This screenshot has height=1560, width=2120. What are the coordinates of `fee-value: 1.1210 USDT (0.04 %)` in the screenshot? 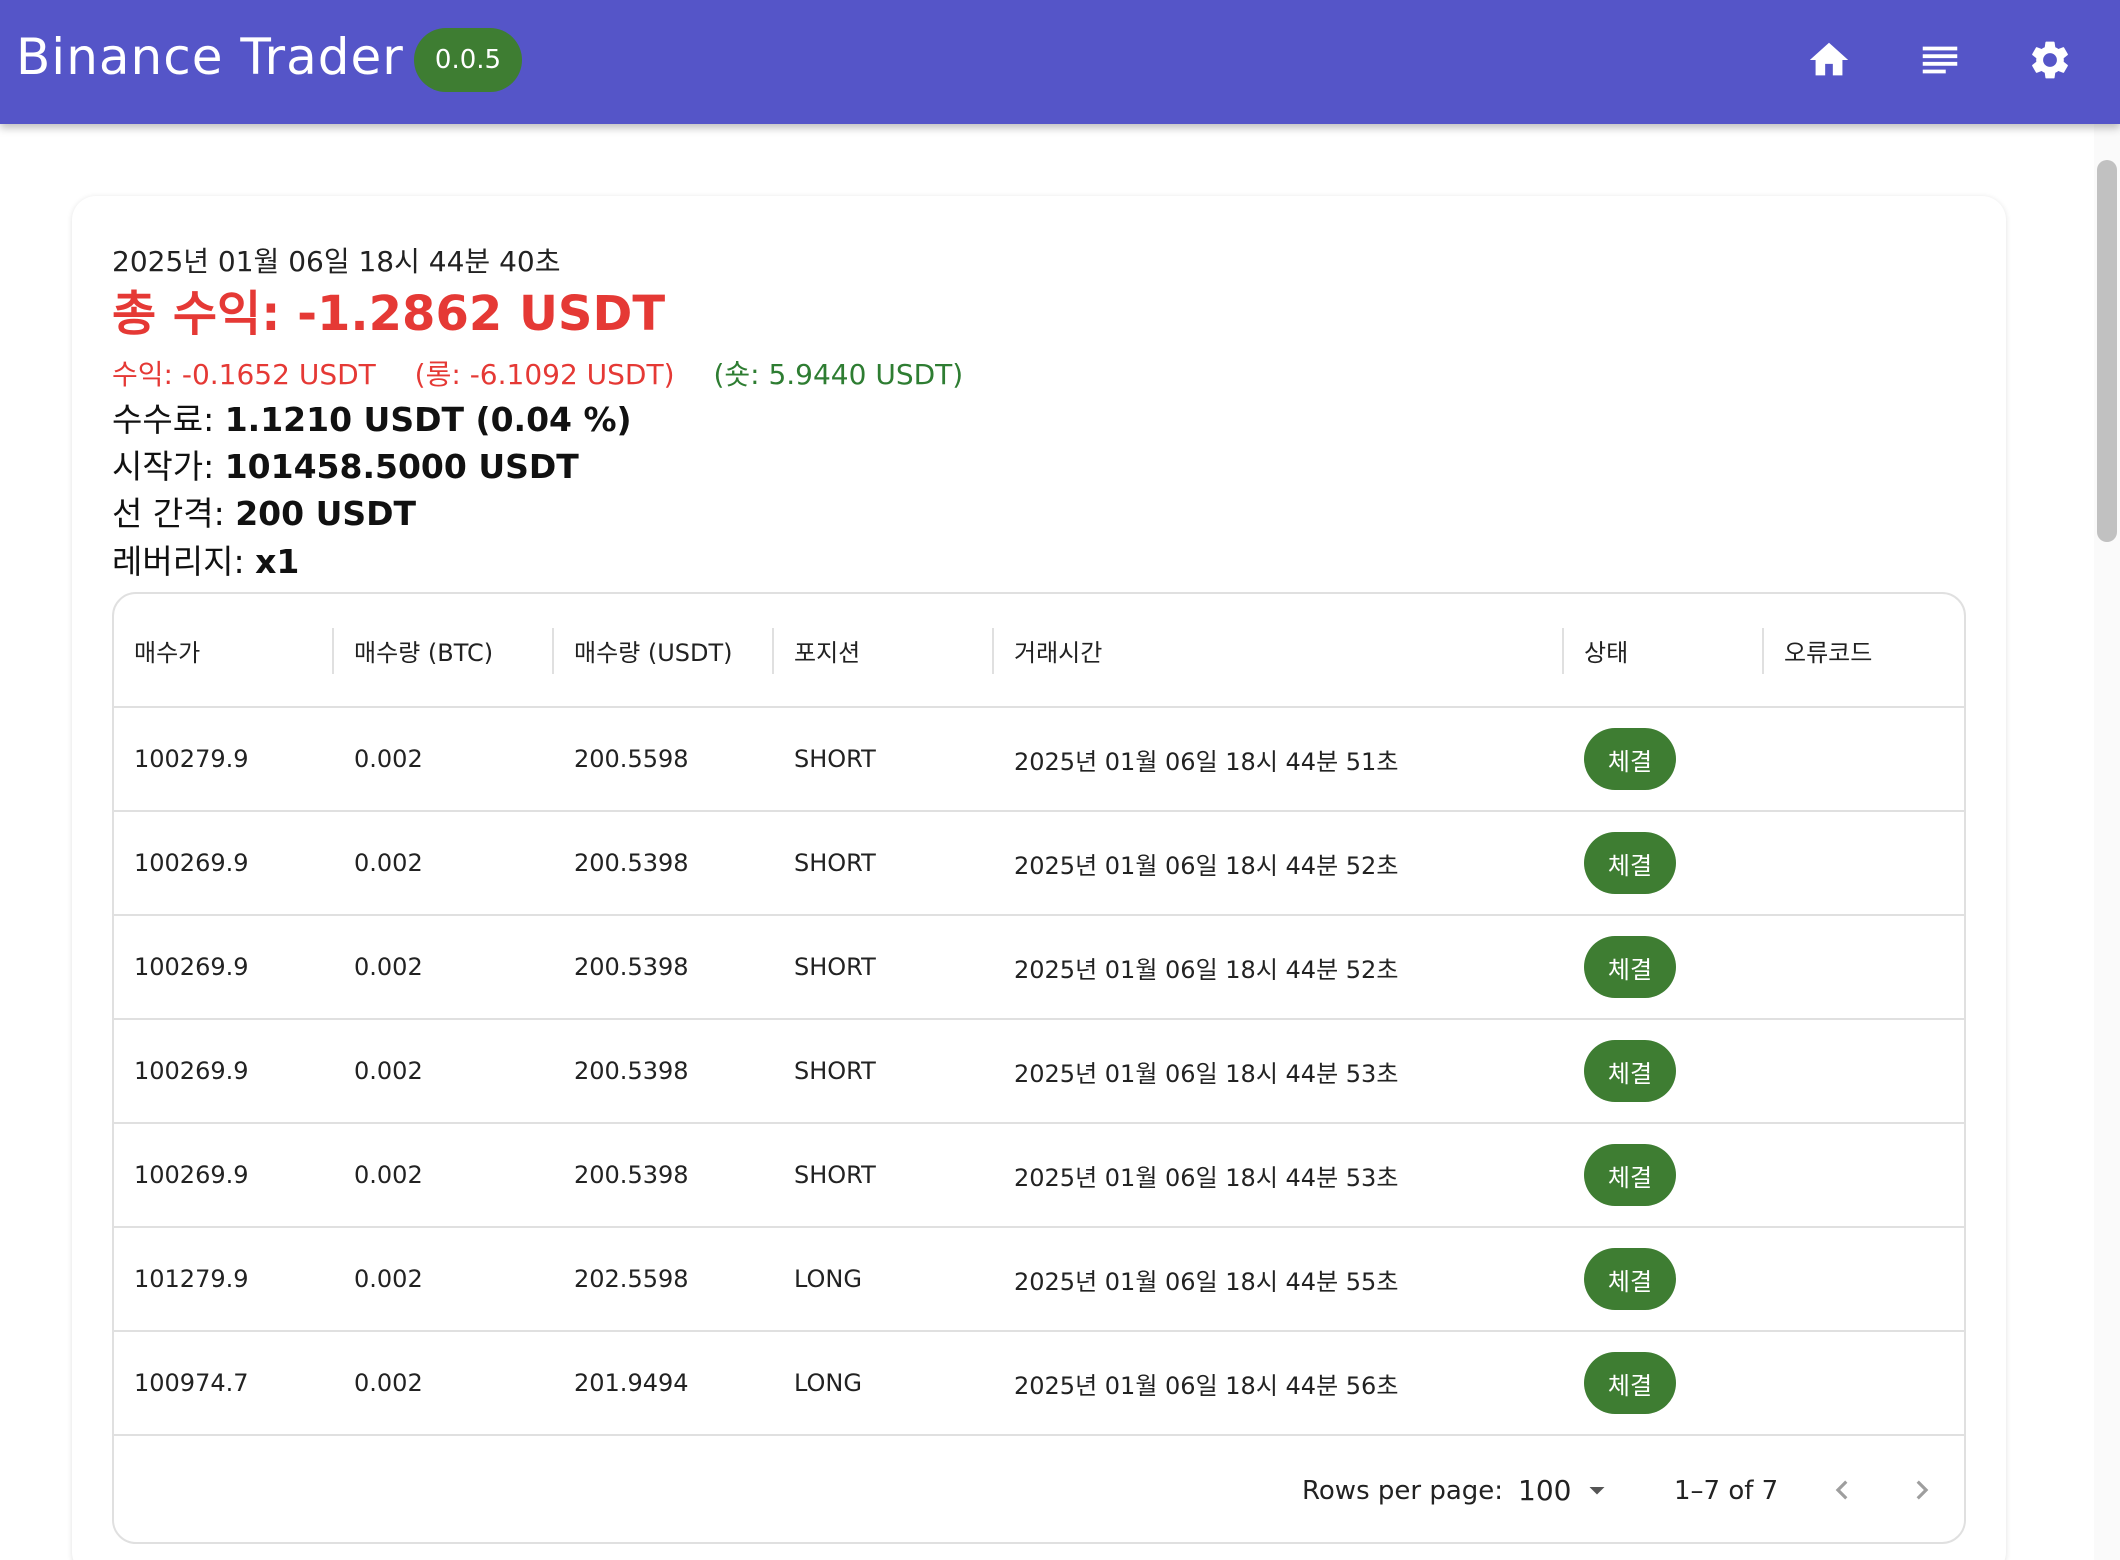 It's located at (428, 419).